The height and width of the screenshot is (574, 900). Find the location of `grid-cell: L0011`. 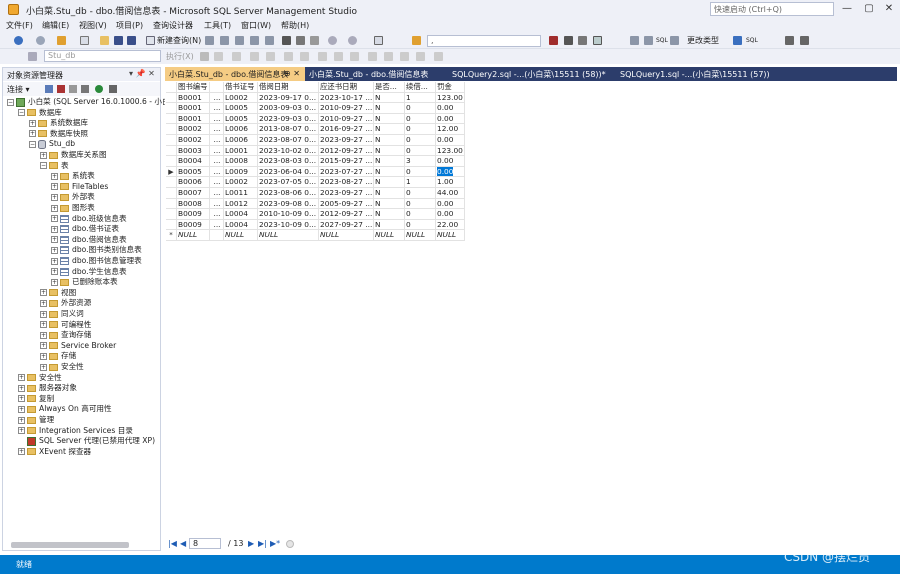

grid-cell: L0011 is located at coordinates (241, 193).